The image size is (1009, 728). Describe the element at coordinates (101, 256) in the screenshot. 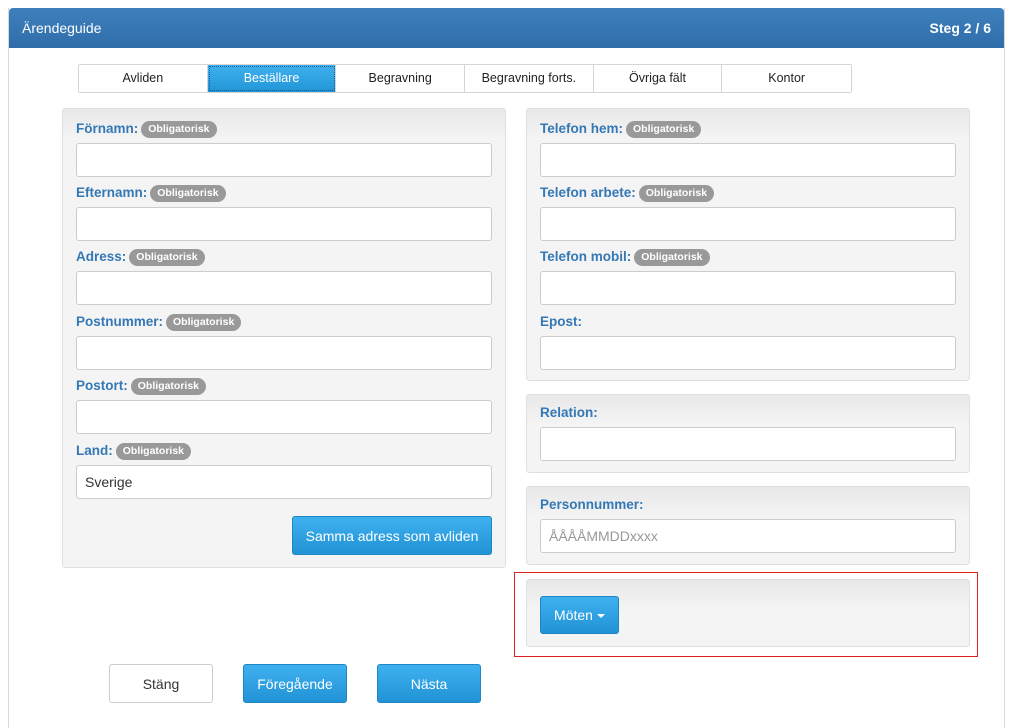

I see `adress-label: Adress:` at that location.